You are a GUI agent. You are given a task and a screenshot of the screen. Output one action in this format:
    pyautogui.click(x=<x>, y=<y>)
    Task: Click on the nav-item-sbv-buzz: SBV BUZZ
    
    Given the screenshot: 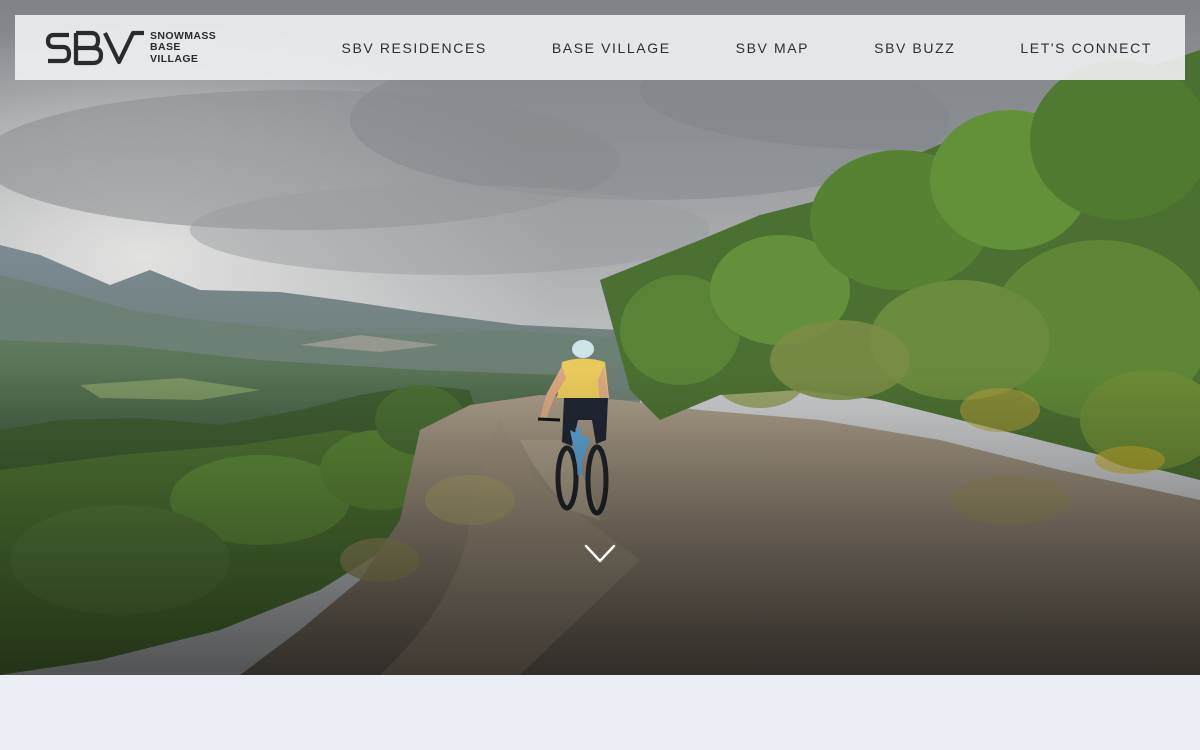 What is the action you would take?
    pyautogui.click(x=914, y=48)
    